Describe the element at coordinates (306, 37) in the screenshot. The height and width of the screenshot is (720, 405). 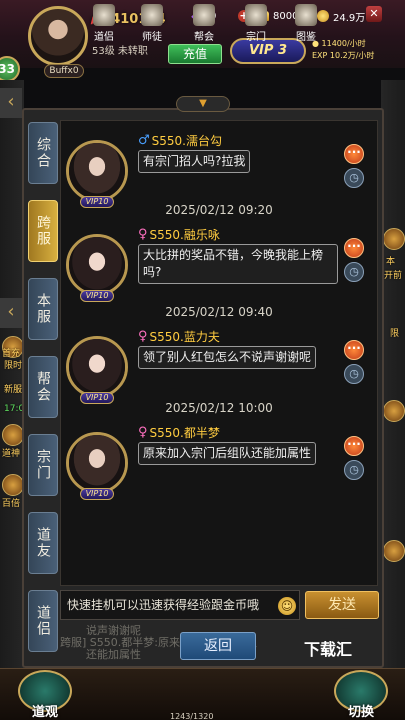
I see `nav-codex-label: 图鉴` at that location.